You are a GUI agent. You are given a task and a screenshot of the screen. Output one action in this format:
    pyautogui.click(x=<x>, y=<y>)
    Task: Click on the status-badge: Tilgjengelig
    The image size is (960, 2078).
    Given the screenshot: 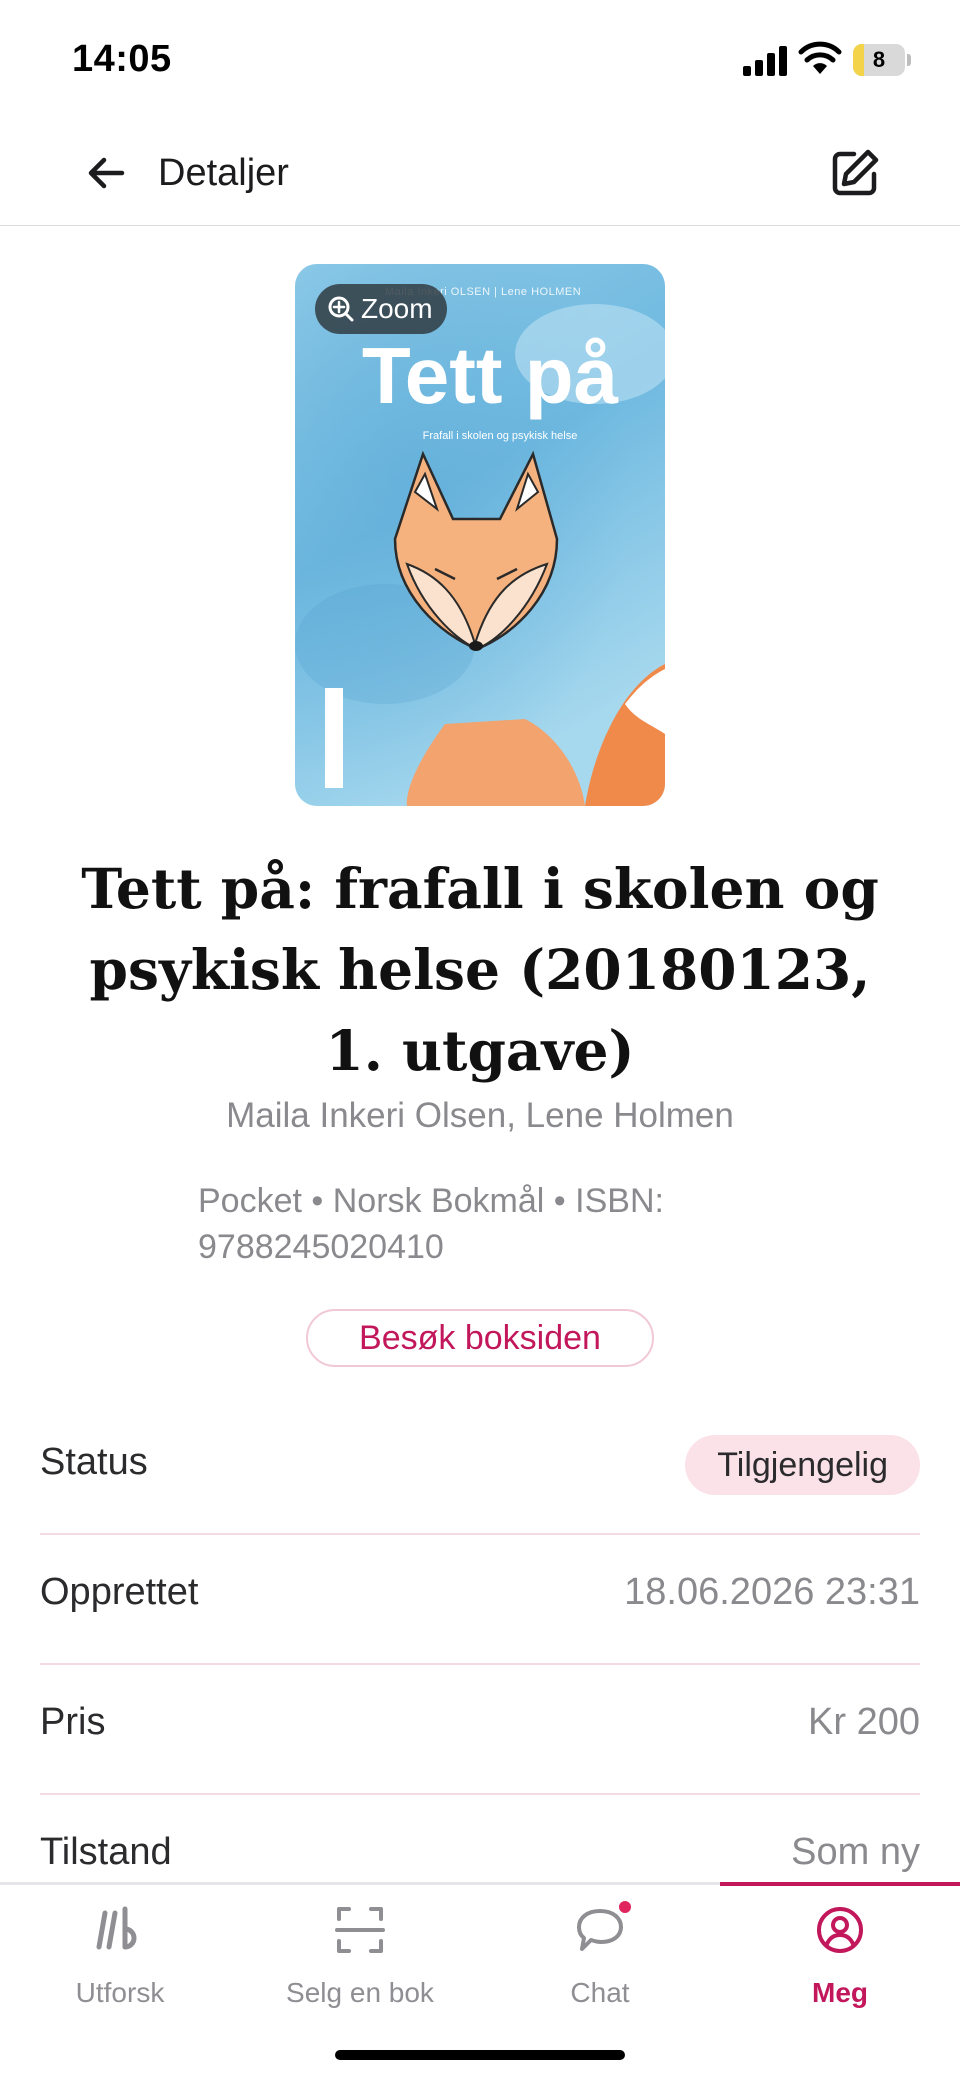 What is the action you would take?
    pyautogui.click(x=802, y=1465)
    